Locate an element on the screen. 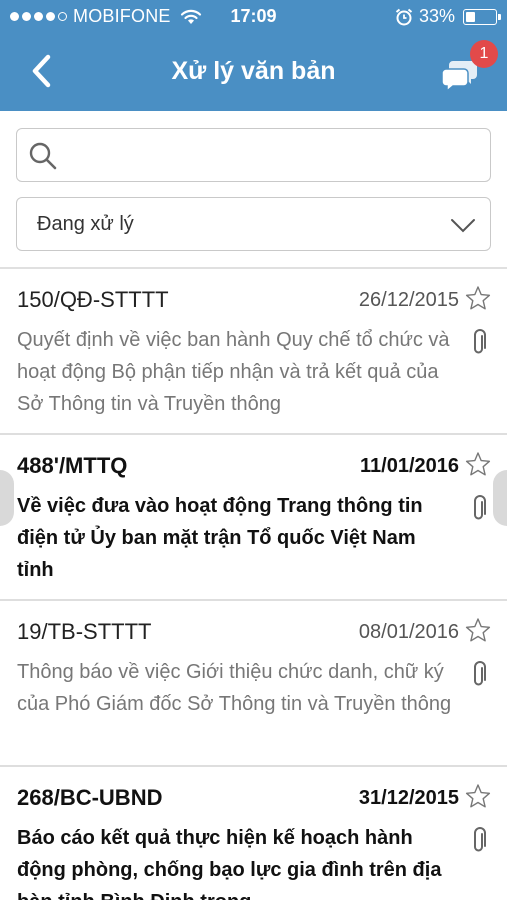  nav-bar: Xử lý văn bản is located at coordinates (253, 72).